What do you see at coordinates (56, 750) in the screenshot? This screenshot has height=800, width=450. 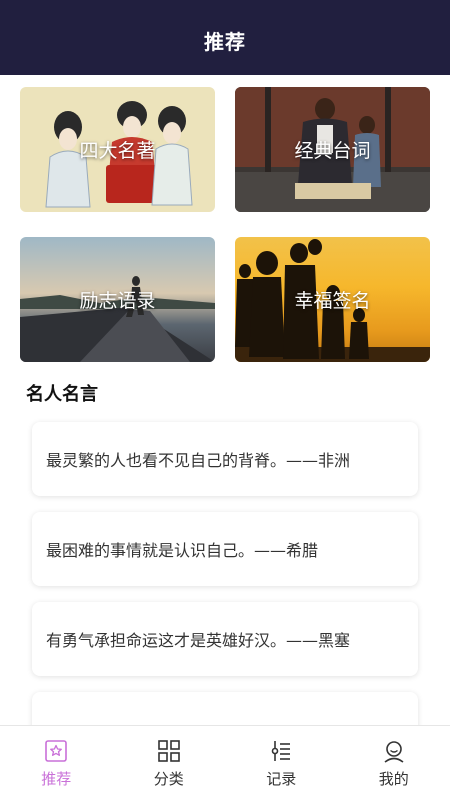 I see `star-bookmark-icon` at bounding box center [56, 750].